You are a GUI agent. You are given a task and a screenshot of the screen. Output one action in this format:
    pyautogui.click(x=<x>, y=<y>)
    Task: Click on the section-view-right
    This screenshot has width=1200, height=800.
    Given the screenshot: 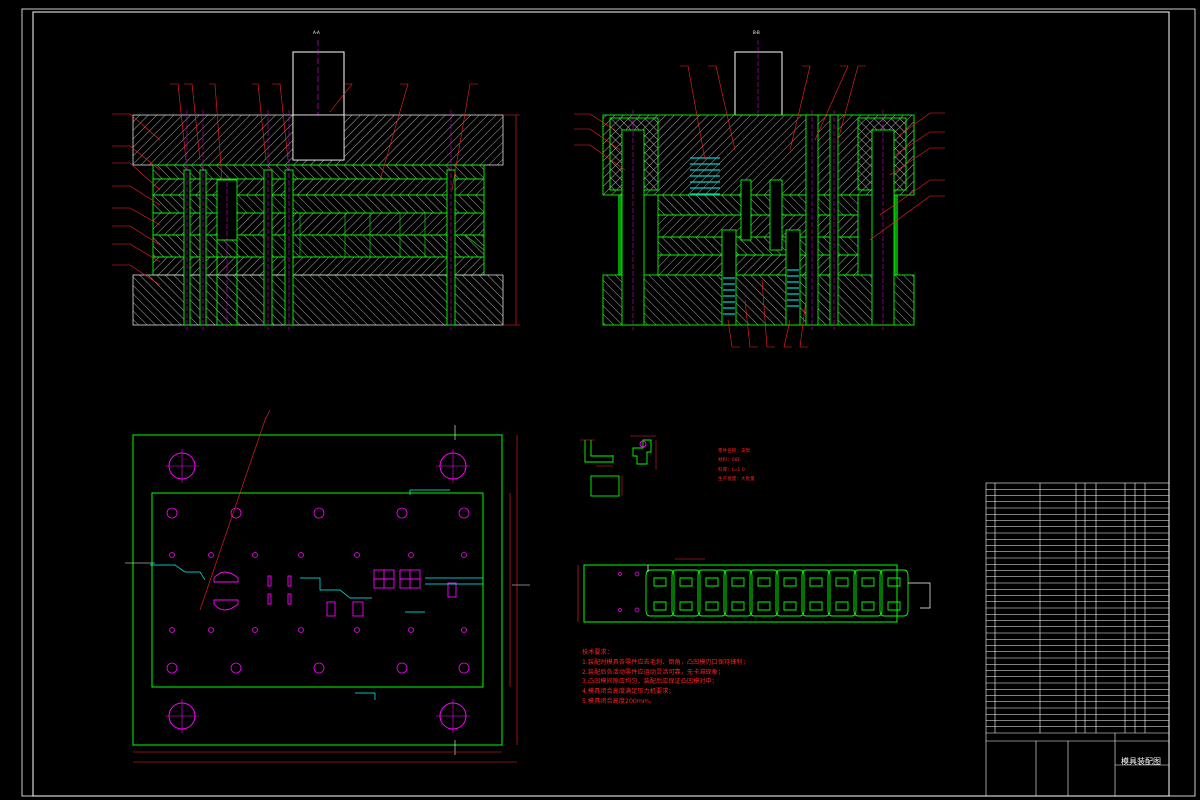 What is the action you would take?
    pyautogui.click(x=759, y=194)
    